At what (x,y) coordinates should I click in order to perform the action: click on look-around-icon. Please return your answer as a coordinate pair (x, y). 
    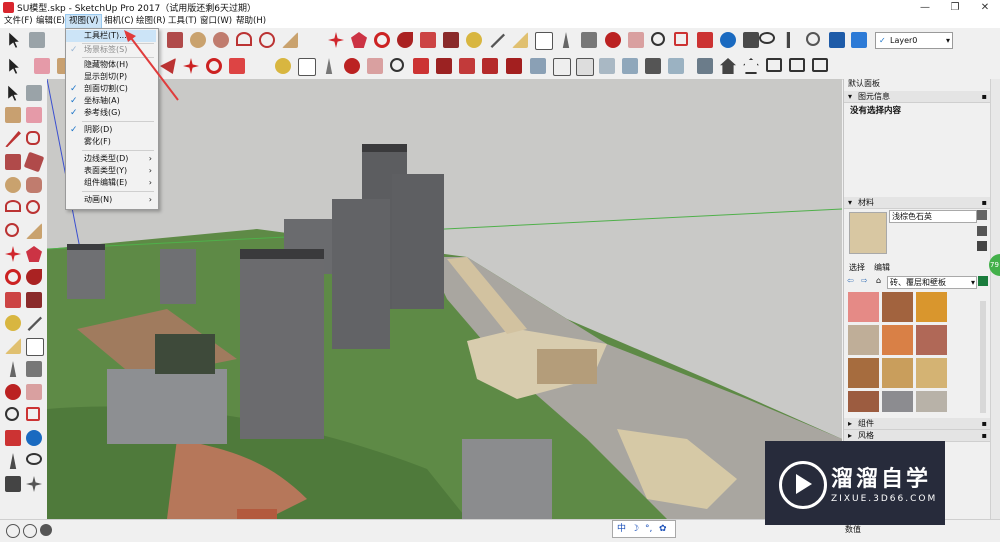
    Looking at the image, I should click on (767, 38).